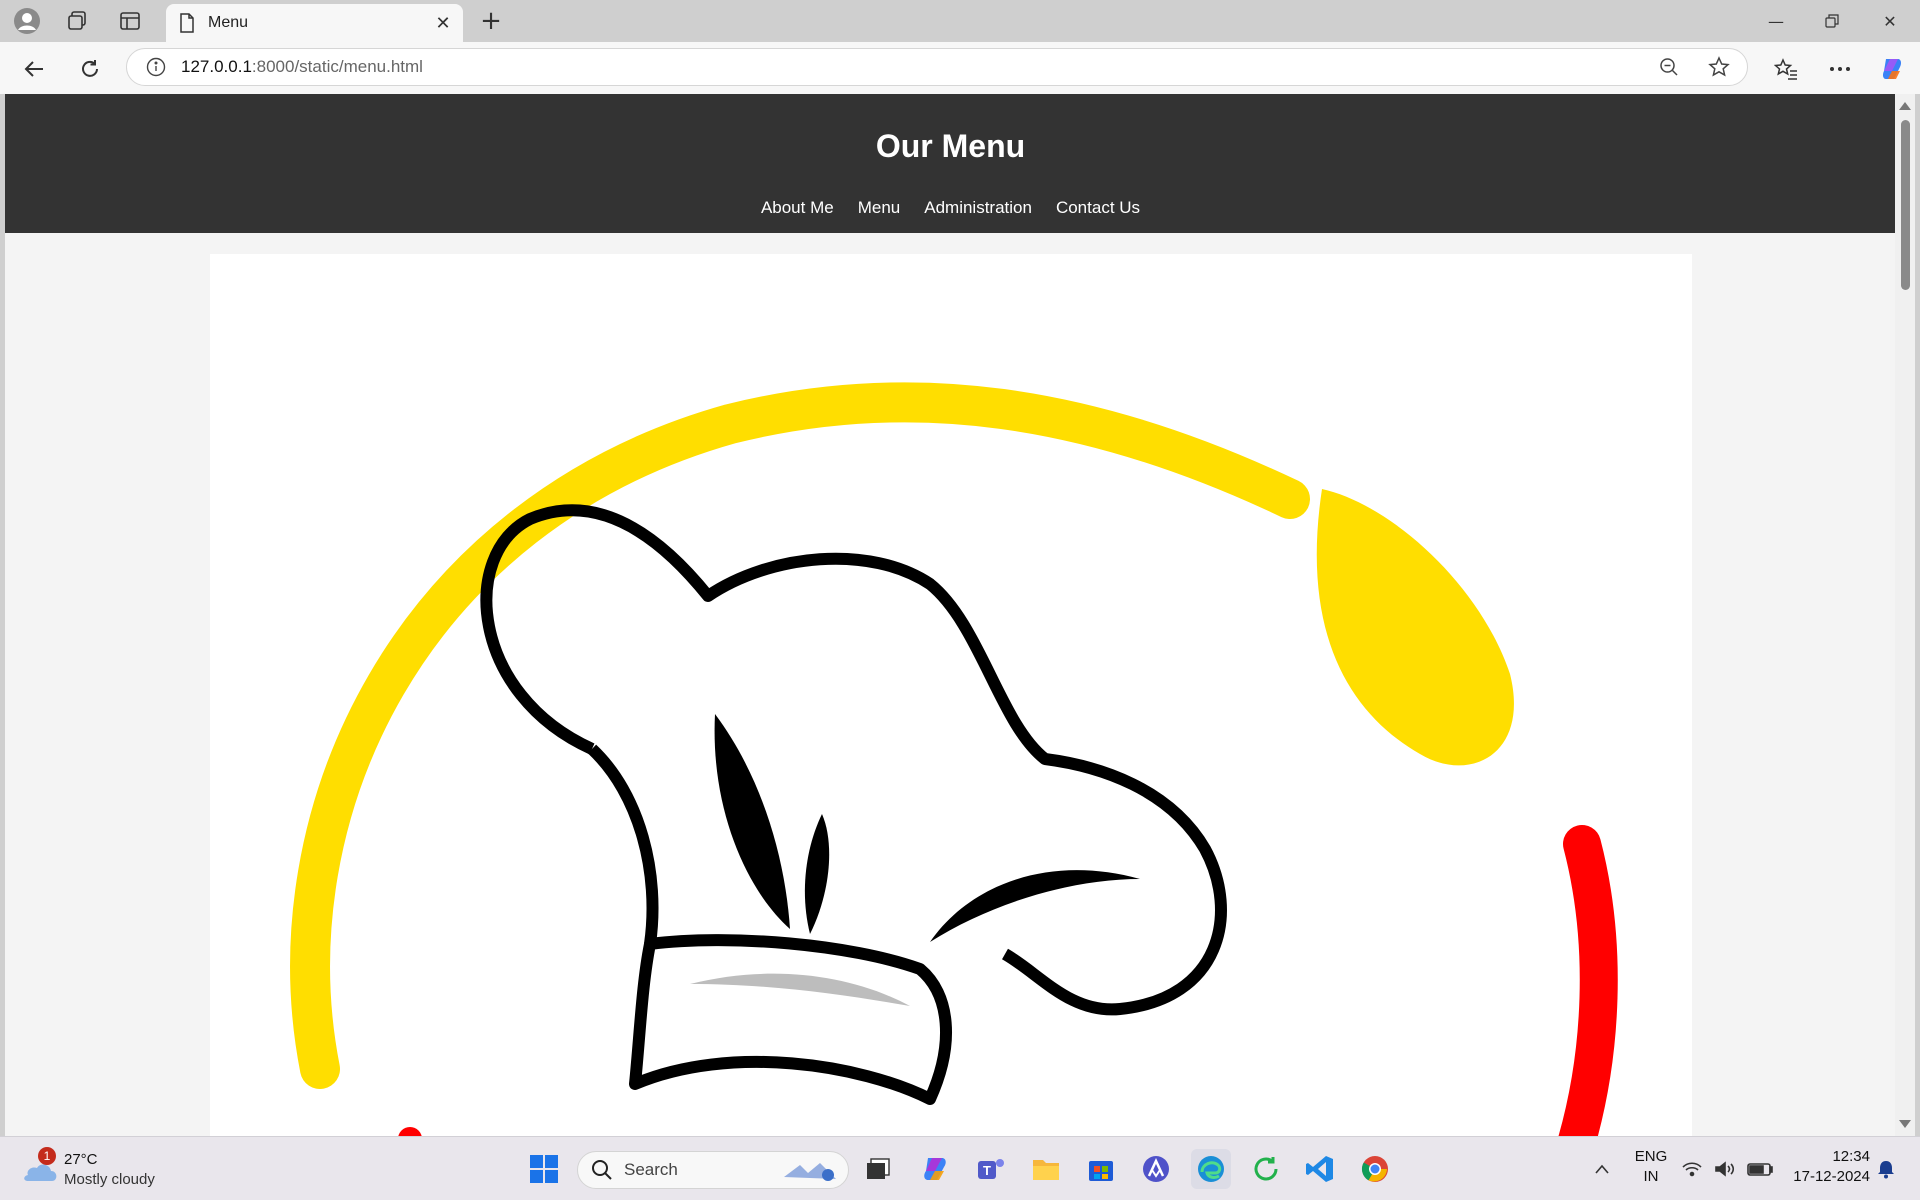 This screenshot has height=1200, width=1920. I want to click on favorites-icon, so click(1786, 69).